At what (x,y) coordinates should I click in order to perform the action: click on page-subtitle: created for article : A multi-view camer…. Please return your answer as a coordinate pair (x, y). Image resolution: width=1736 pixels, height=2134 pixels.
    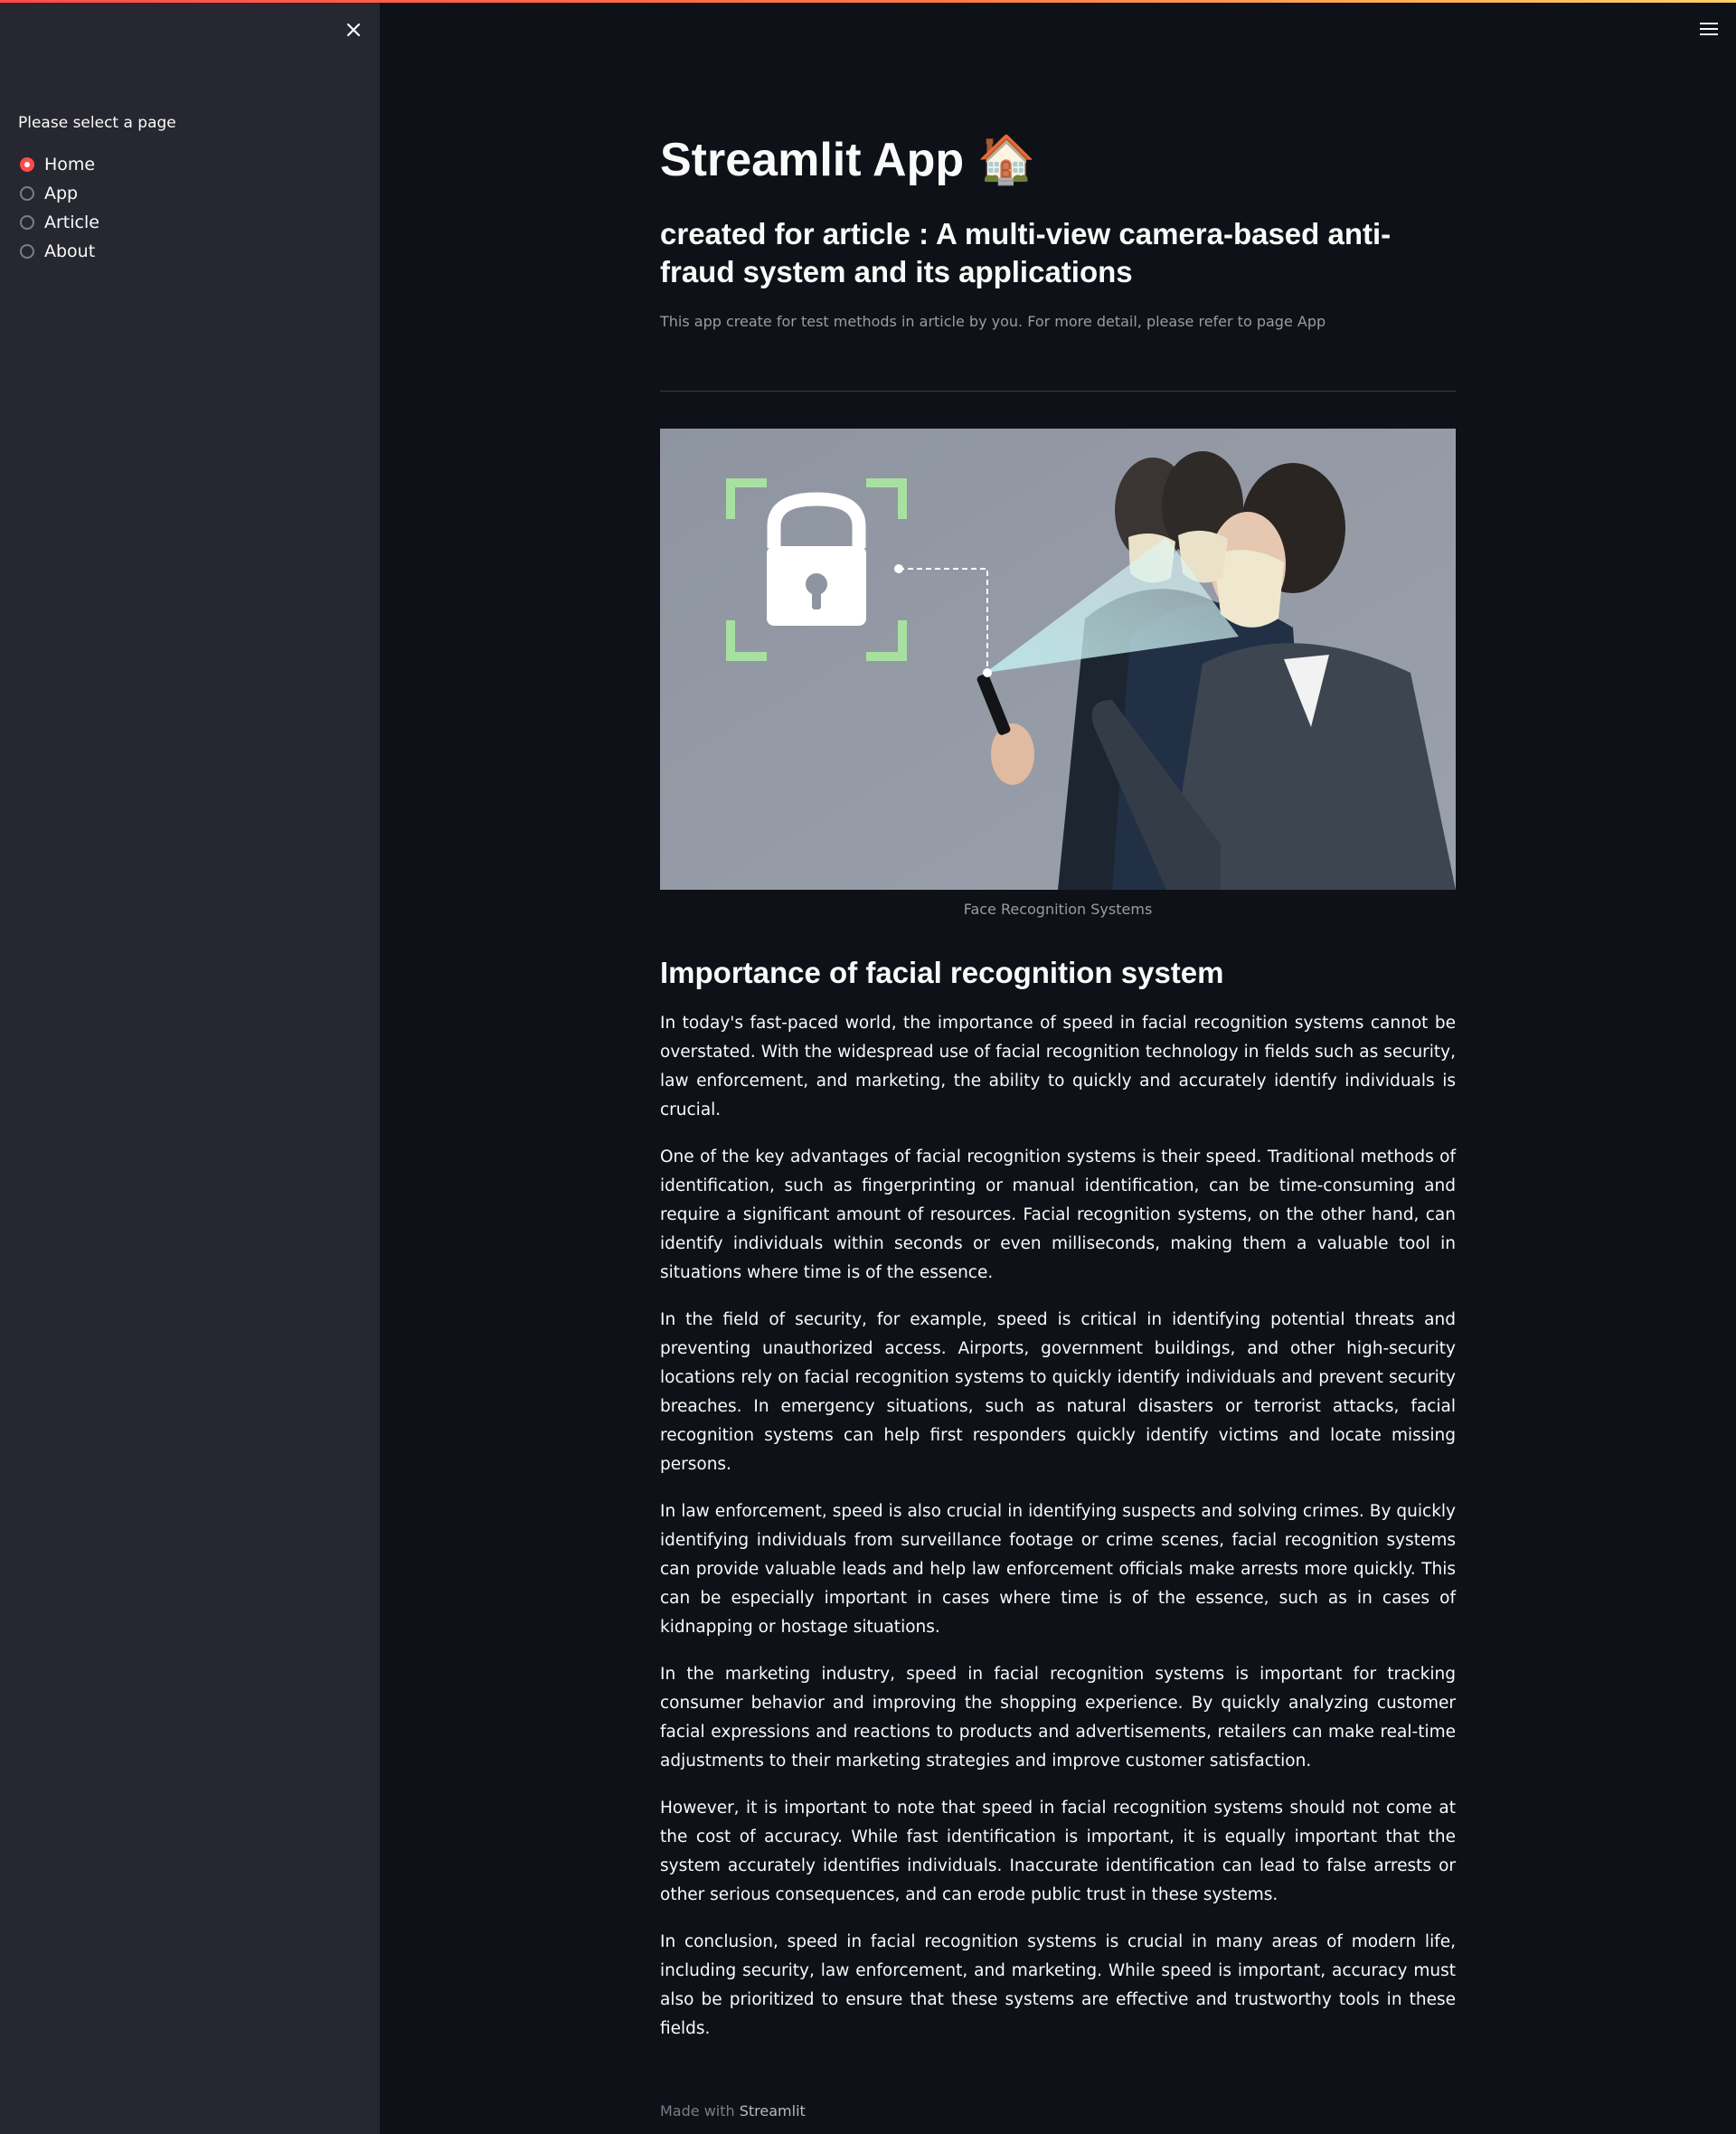
    Looking at the image, I should click on (1026, 252).